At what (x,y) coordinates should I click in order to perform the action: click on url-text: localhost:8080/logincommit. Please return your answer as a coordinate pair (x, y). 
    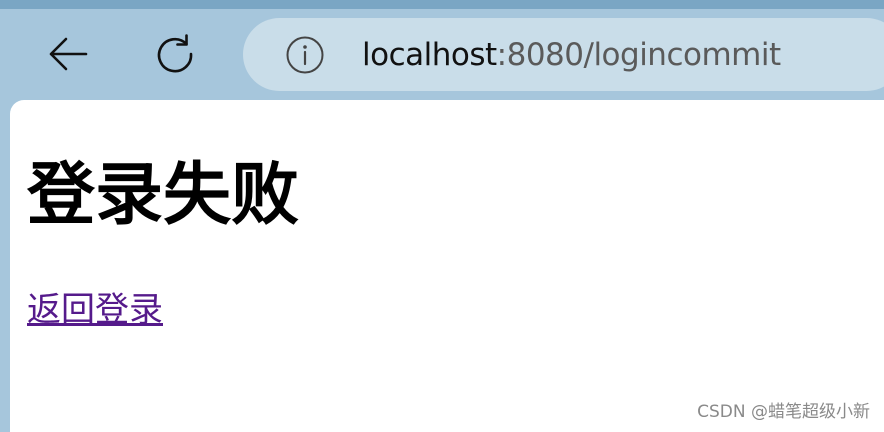
    Looking at the image, I should click on (571, 55).